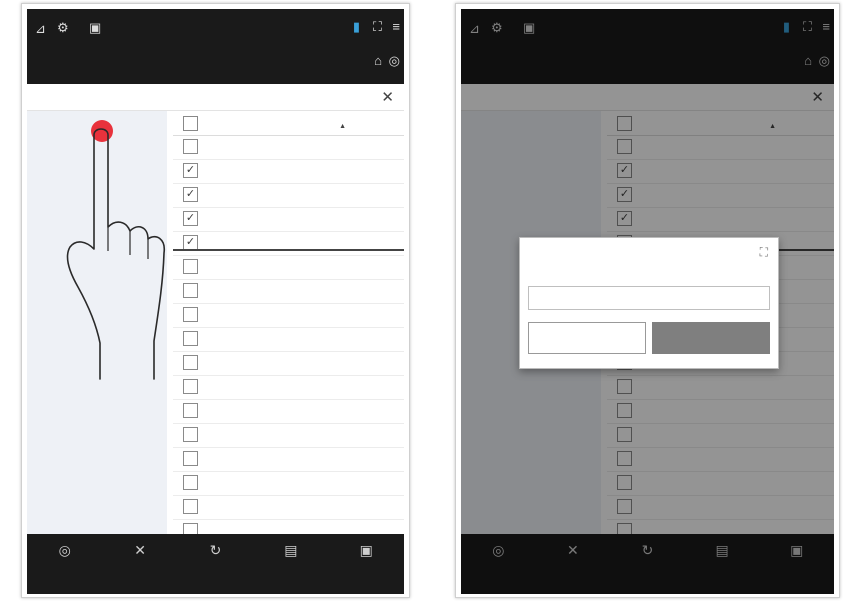 The width and height of the screenshot is (843, 601). I want to click on favorites-icon: ▤, so click(291, 550).